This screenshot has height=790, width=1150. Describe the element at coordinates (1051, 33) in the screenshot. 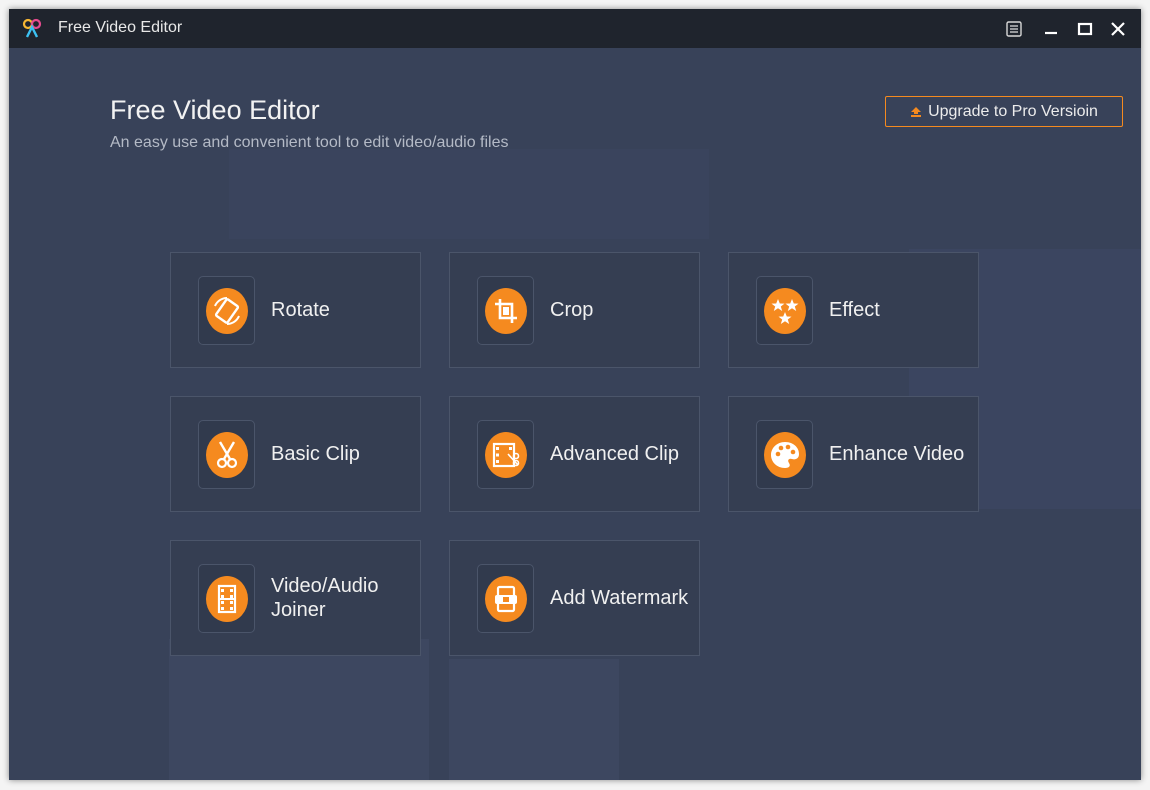

I see `minimize-icon` at that location.